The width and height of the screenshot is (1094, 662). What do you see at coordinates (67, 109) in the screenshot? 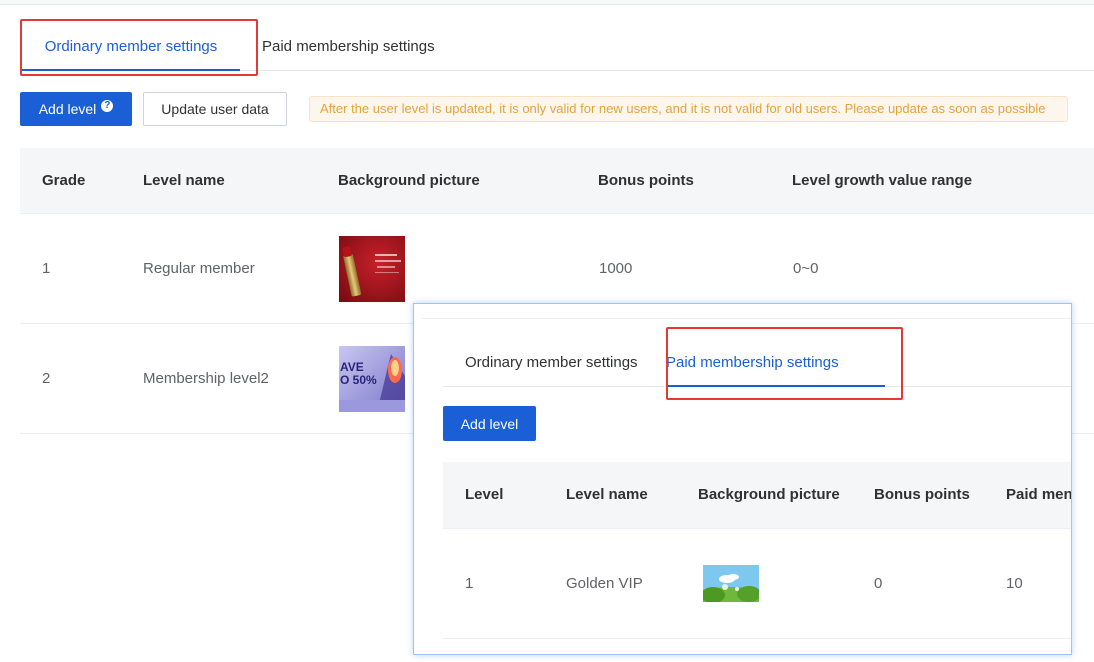
I see `add-level-label: Add level` at bounding box center [67, 109].